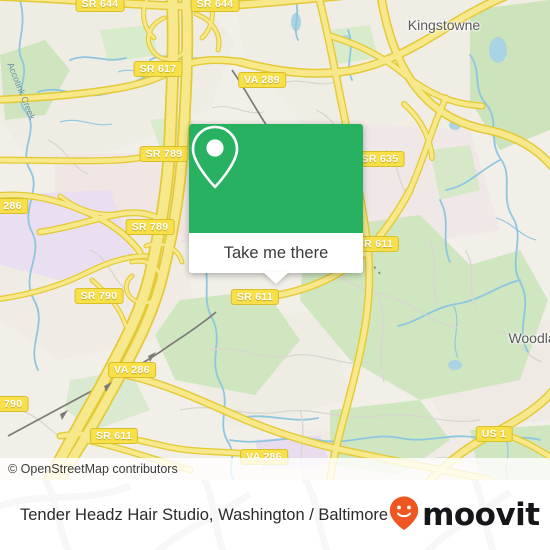 This screenshot has width=550, height=550. What do you see at coordinates (158, 69) in the screenshot?
I see `road-shield: SR 617` at bounding box center [158, 69].